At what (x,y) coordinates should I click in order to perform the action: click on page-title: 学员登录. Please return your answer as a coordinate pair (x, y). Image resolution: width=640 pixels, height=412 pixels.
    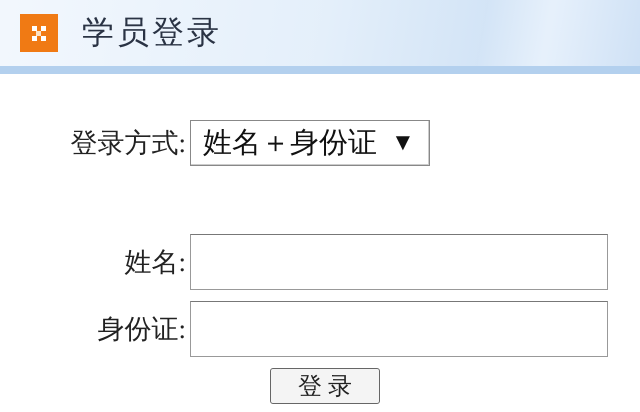
    Looking at the image, I should click on (152, 32).